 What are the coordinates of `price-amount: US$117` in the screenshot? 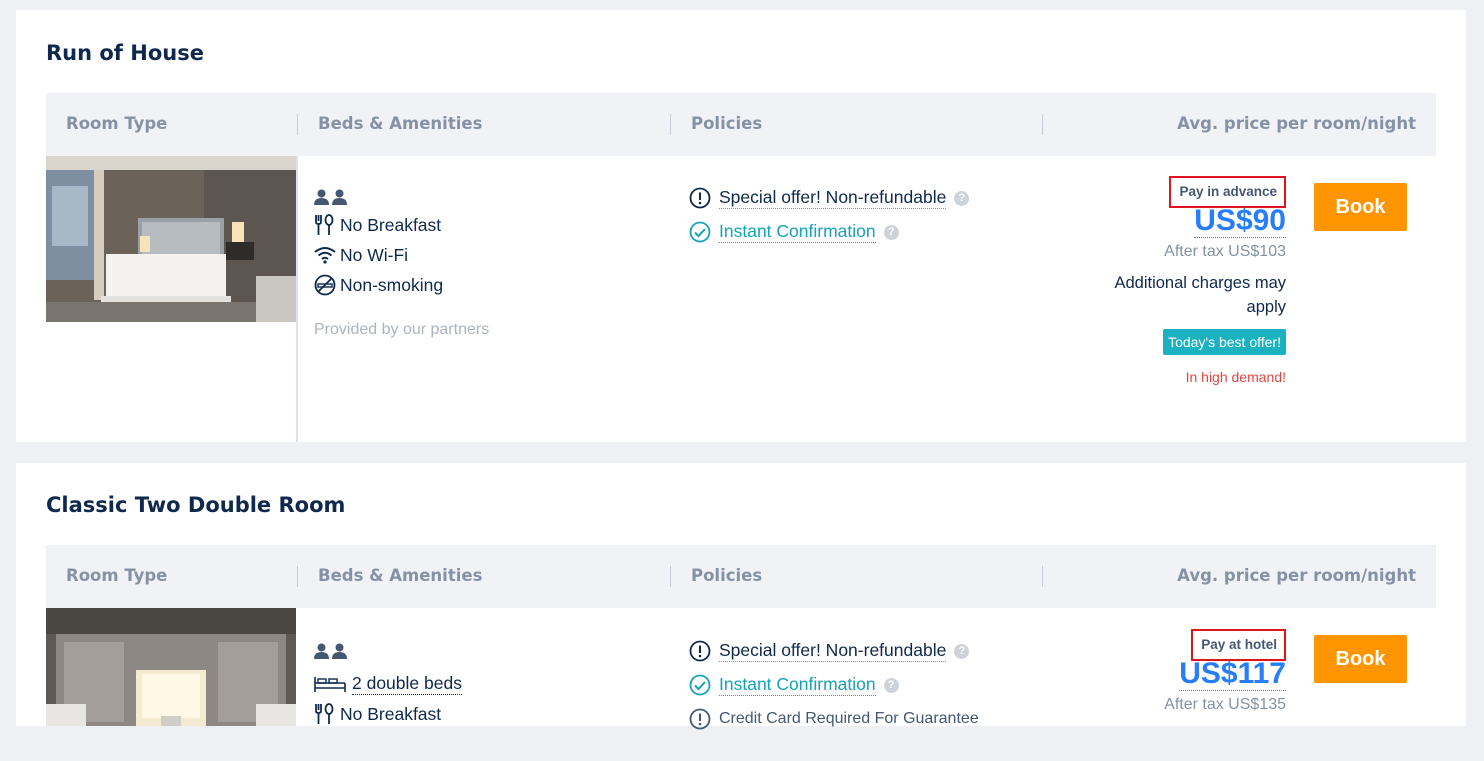 It's located at (1225, 674).